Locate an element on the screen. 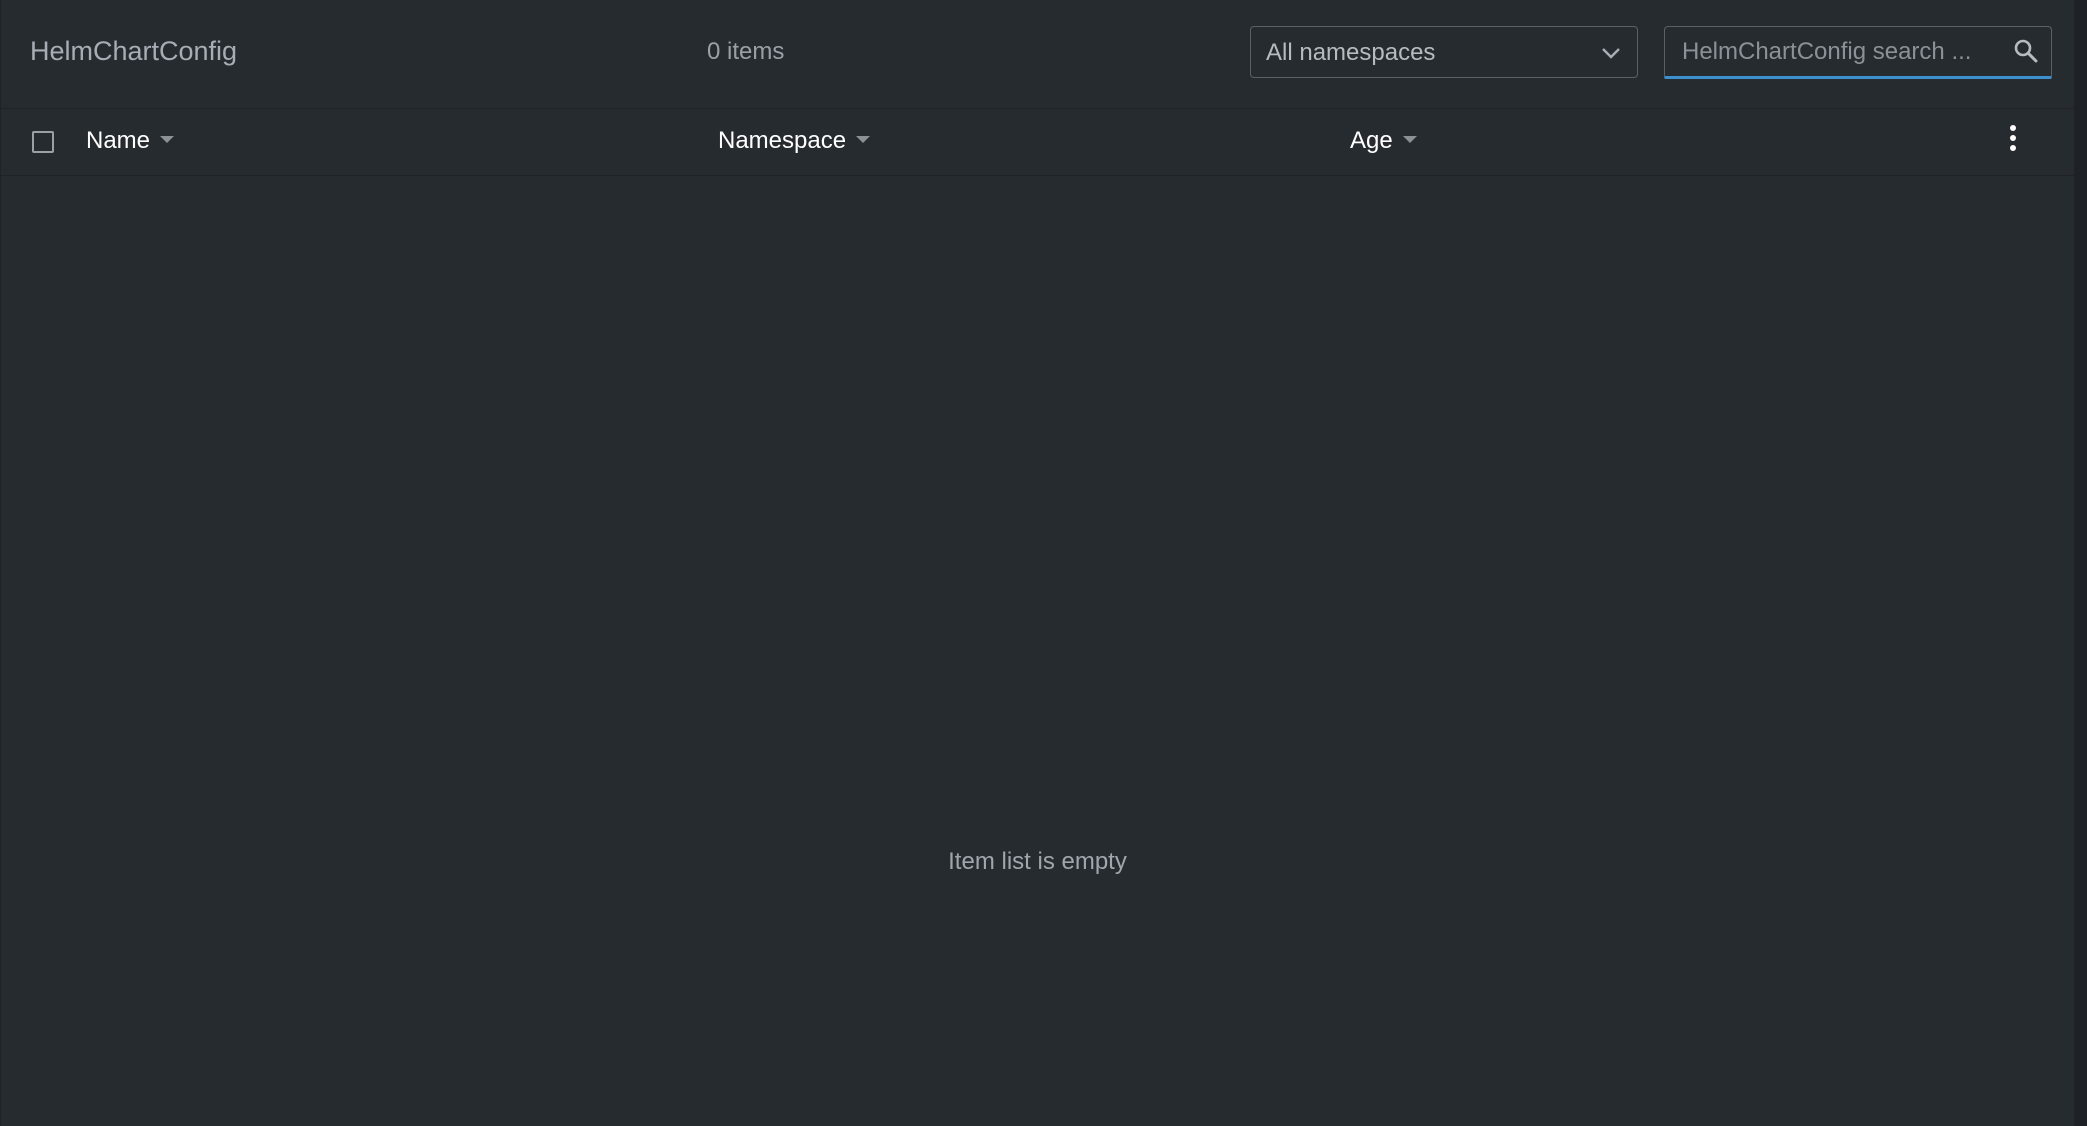 Image resolution: width=2087 pixels, height=1126 pixels. list-header: HelmChartConfig 0 items All namespaces is located at coordinates (1037, 54).